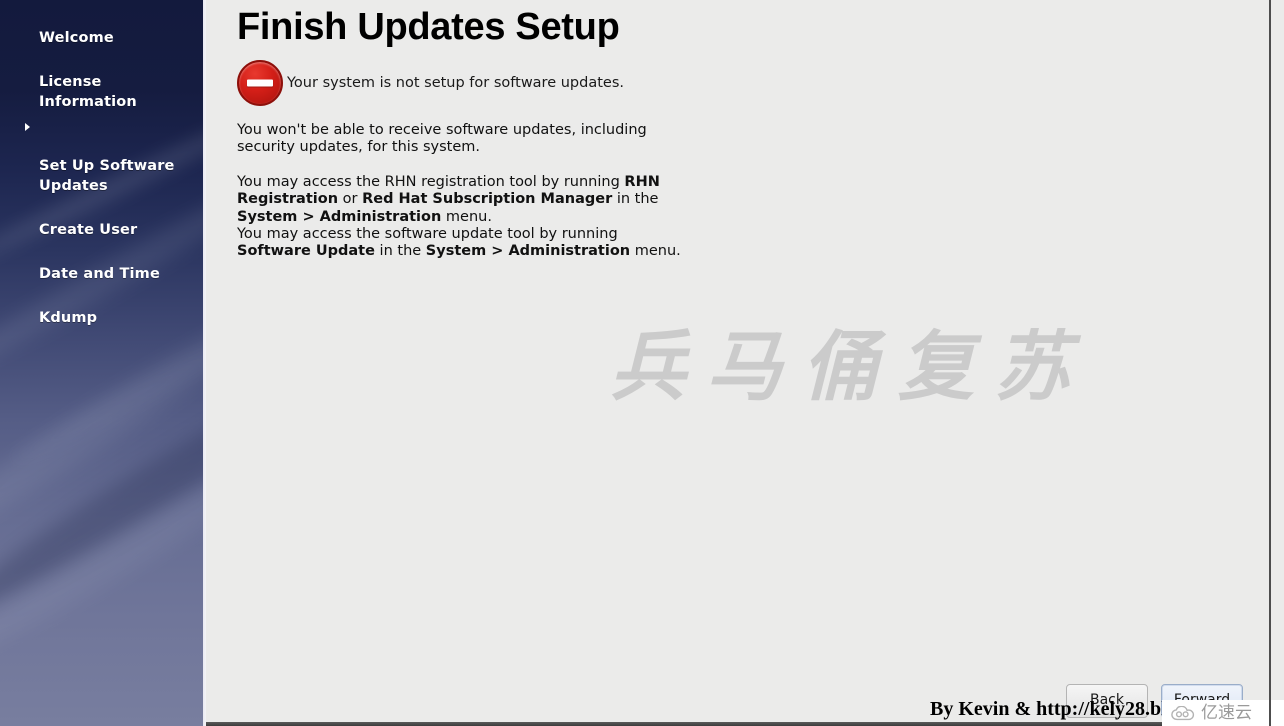 The width and height of the screenshot is (1284, 726). I want to click on text-run-bold: Red Hat Subscription Manager, so click(487, 199).